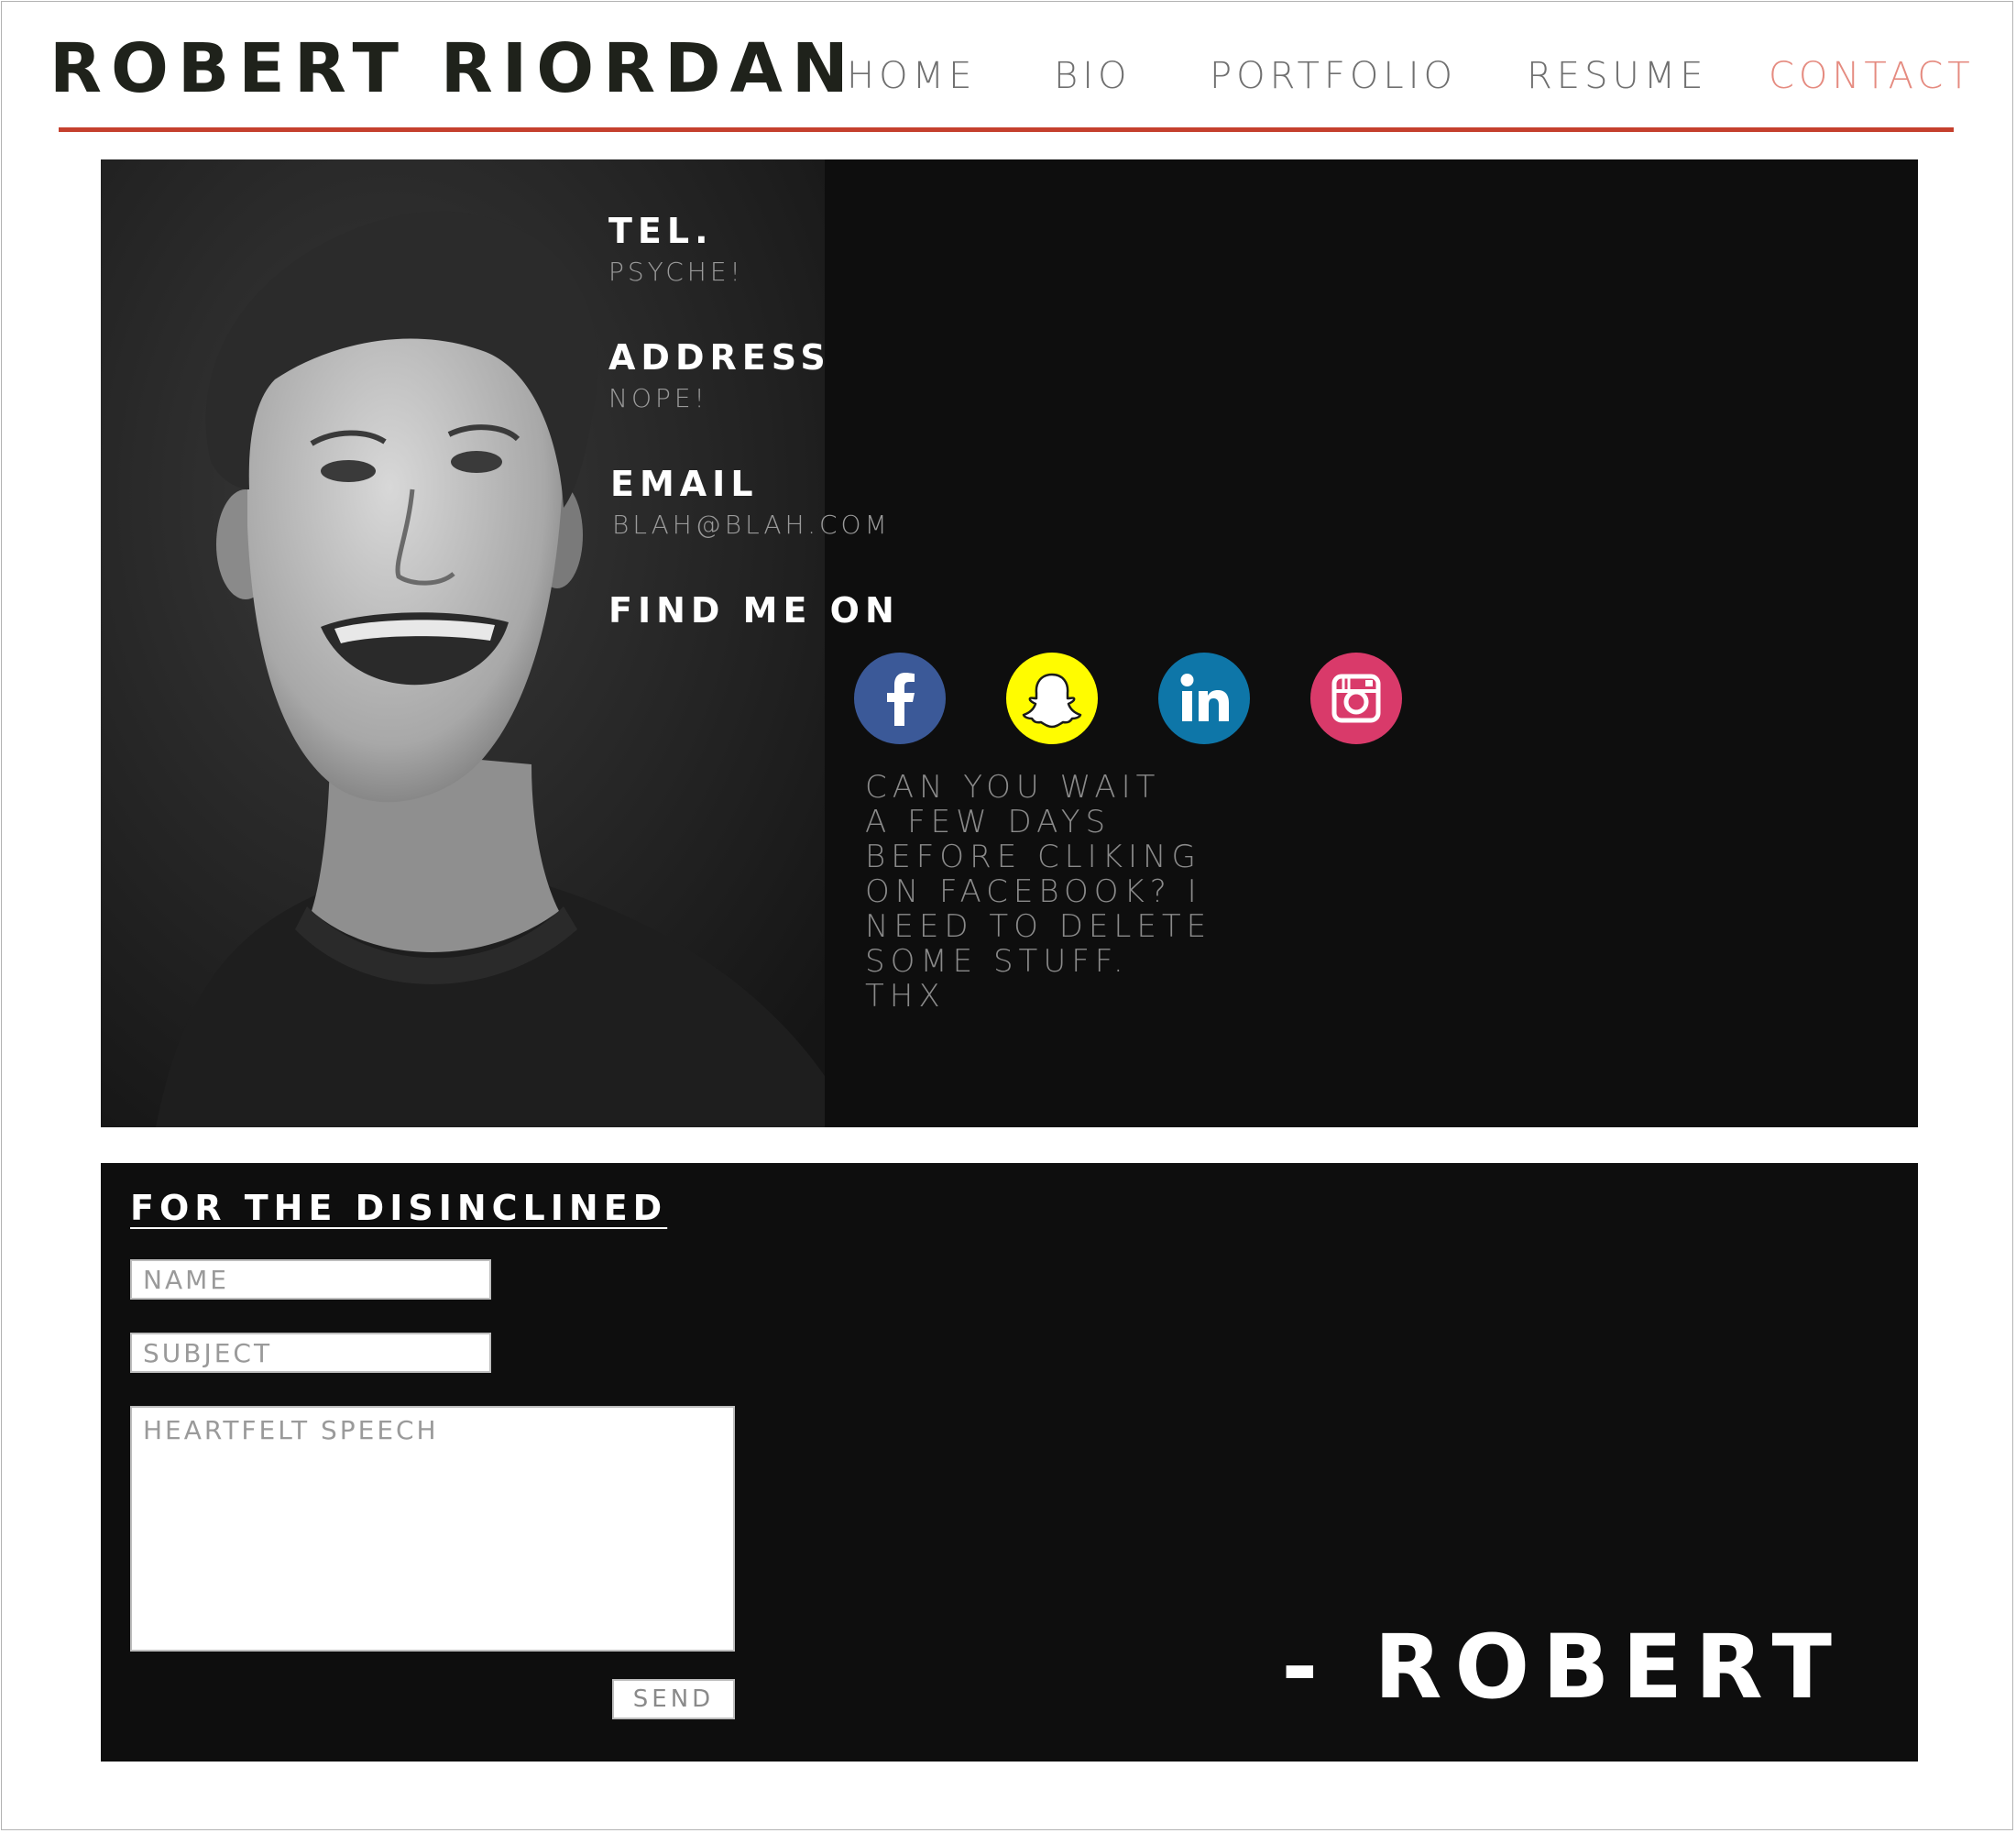 This screenshot has width=2016, height=1833. Describe the element at coordinates (754, 610) in the screenshot. I see `find-me-heading: FIND ME ON` at that location.